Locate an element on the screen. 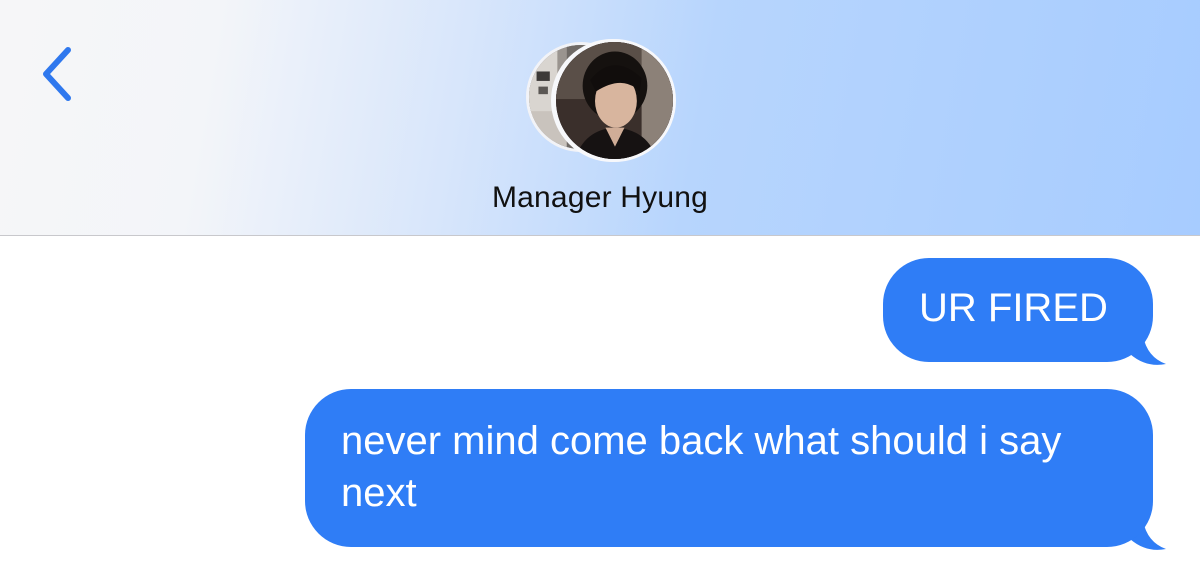 The width and height of the screenshot is (1200, 571). avatar is located at coordinates (614, 100).